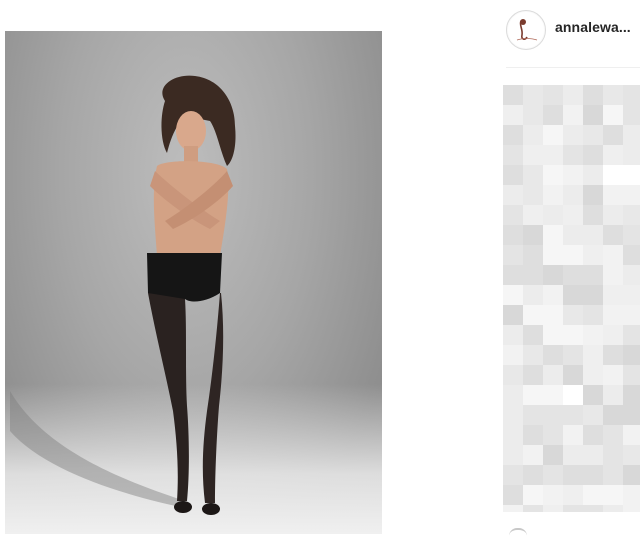 Image resolution: width=640 pixels, height=536 pixels. Describe the element at coordinates (518, 532) in the screenshot. I see `heart-icon` at that location.